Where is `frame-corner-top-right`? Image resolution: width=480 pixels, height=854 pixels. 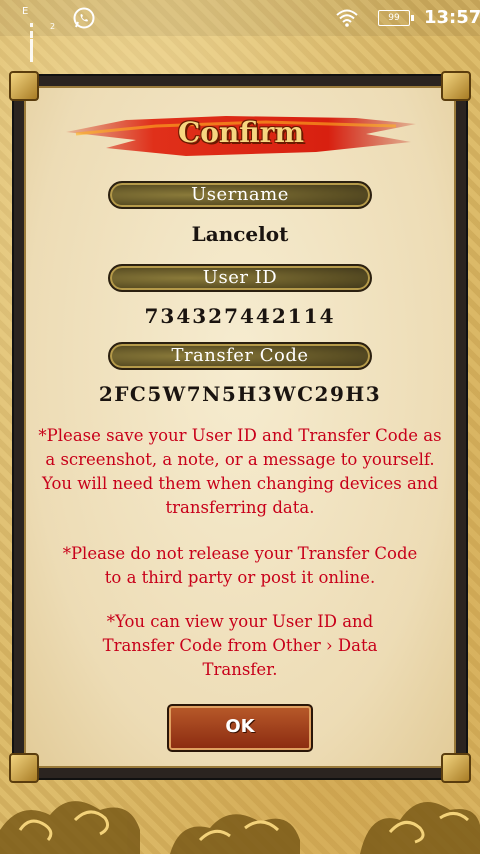 frame-corner-top-right is located at coordinates (456, 86).